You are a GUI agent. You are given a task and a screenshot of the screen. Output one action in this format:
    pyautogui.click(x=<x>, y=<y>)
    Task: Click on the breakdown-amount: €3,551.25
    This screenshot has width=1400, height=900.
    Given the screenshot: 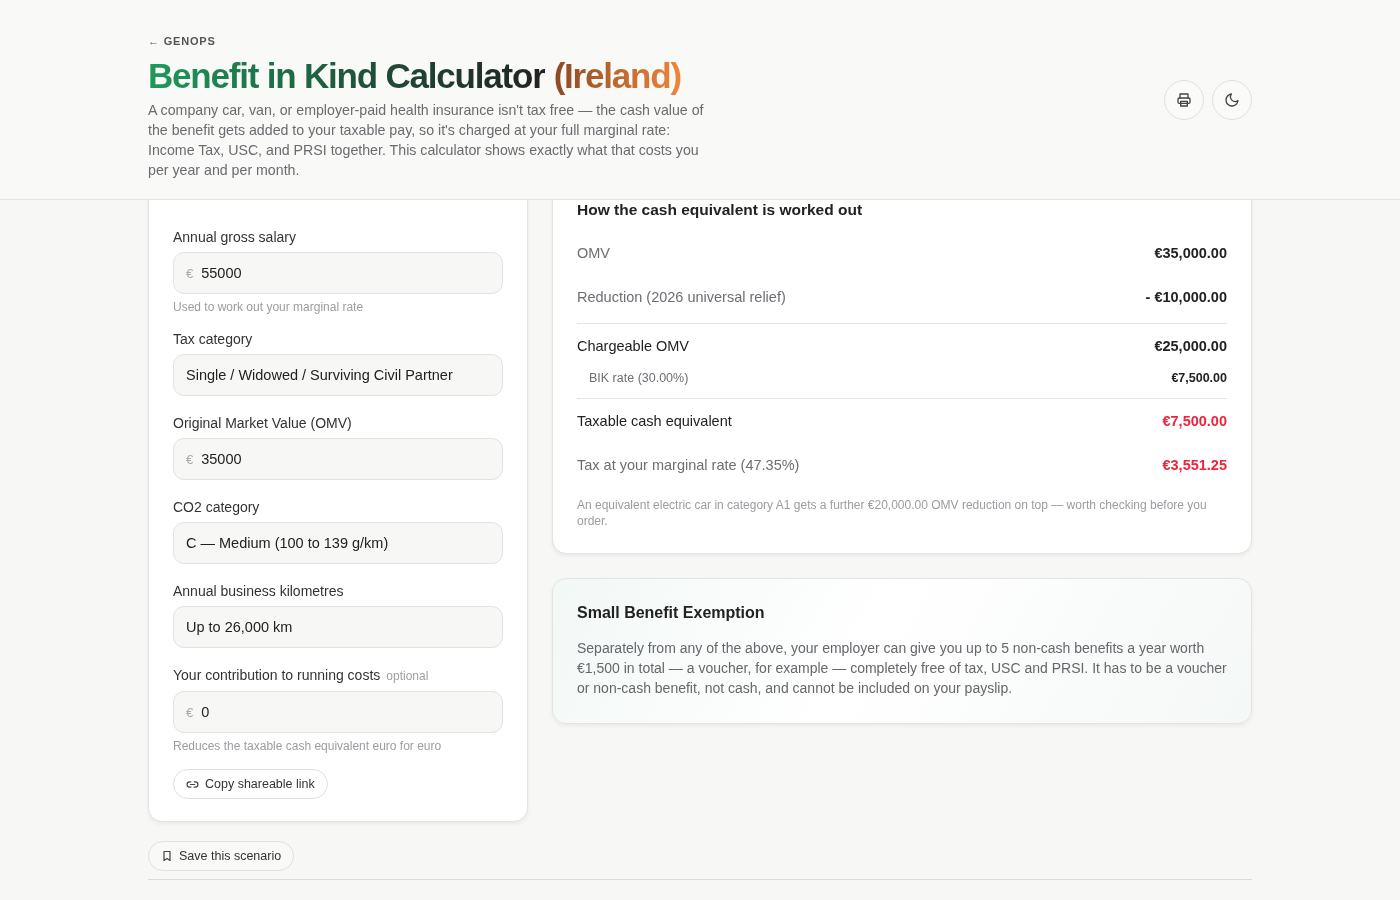 What is the action you would take?
    pyautogui.click(x=1194, y=465)
    